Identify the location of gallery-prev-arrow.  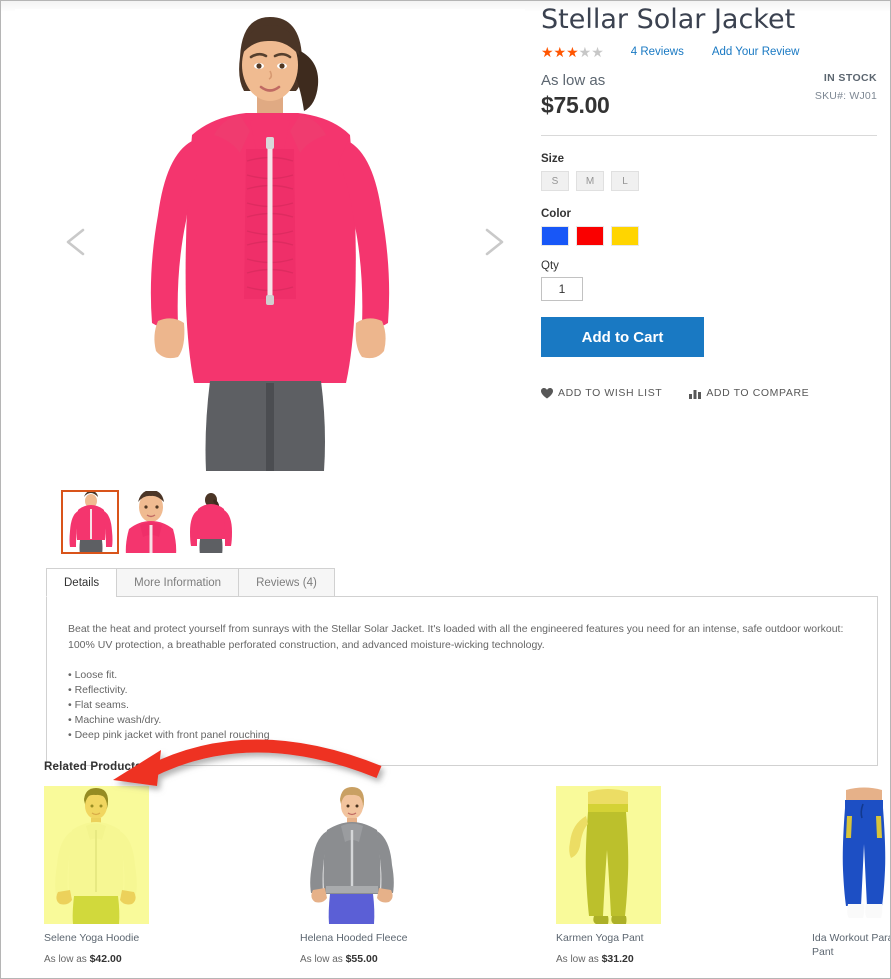
(78, 242).